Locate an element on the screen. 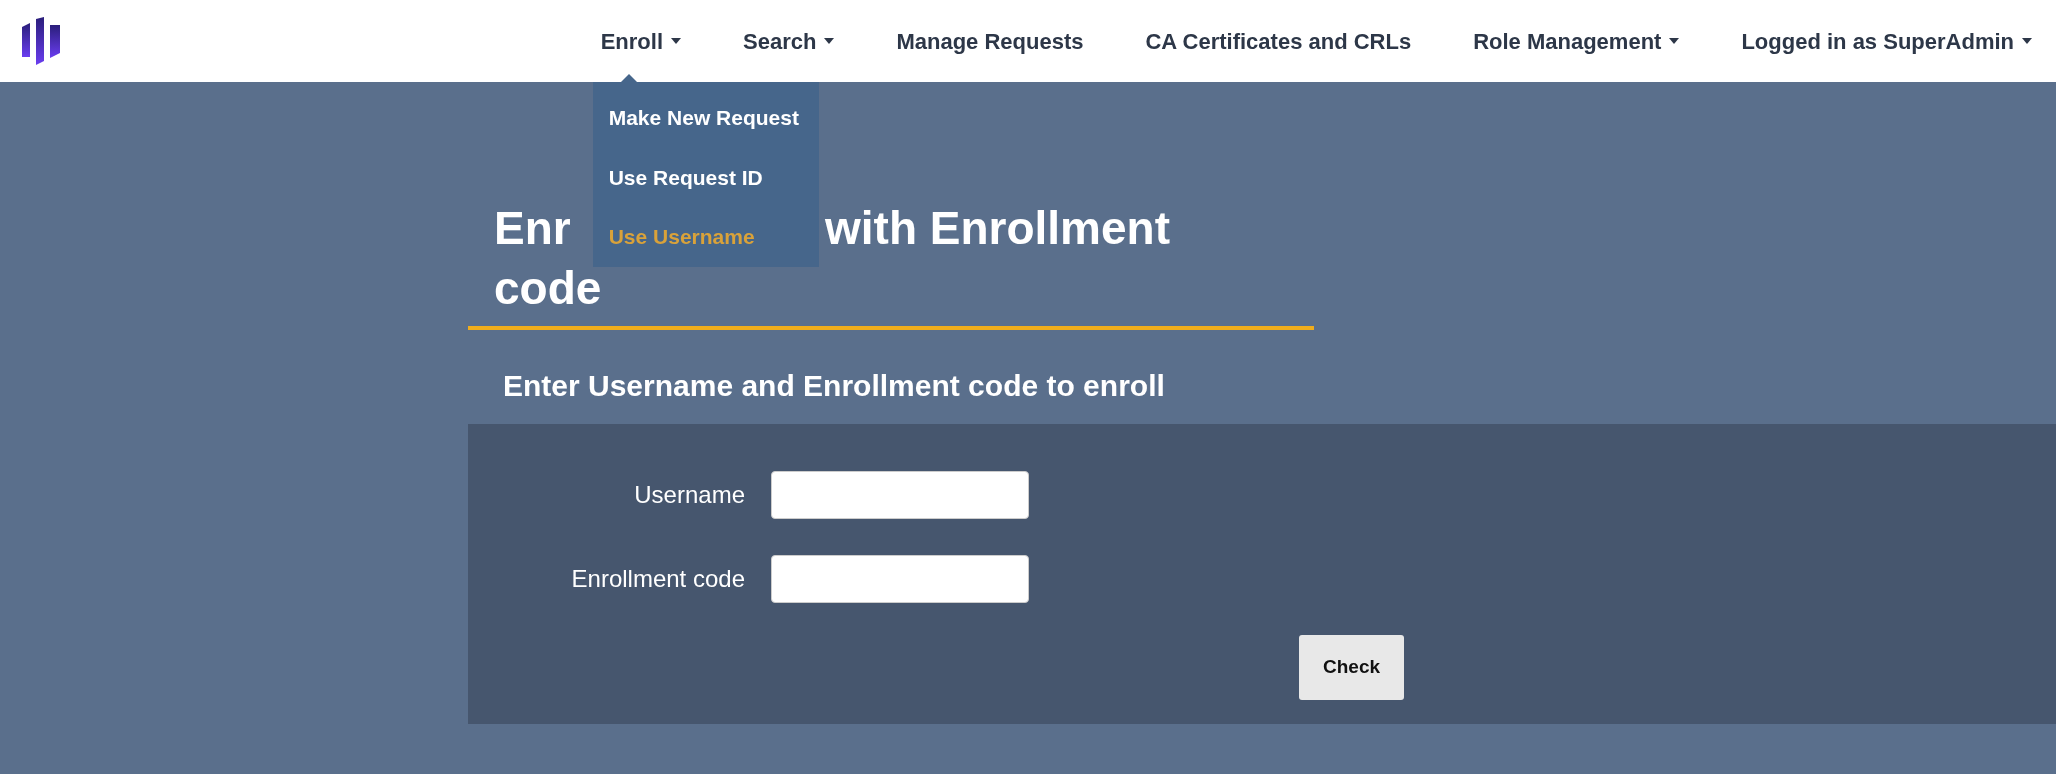 This screenshot has width=2056, height=774. nav-menu-item: Role Management is located at coordinates (1576, 41).